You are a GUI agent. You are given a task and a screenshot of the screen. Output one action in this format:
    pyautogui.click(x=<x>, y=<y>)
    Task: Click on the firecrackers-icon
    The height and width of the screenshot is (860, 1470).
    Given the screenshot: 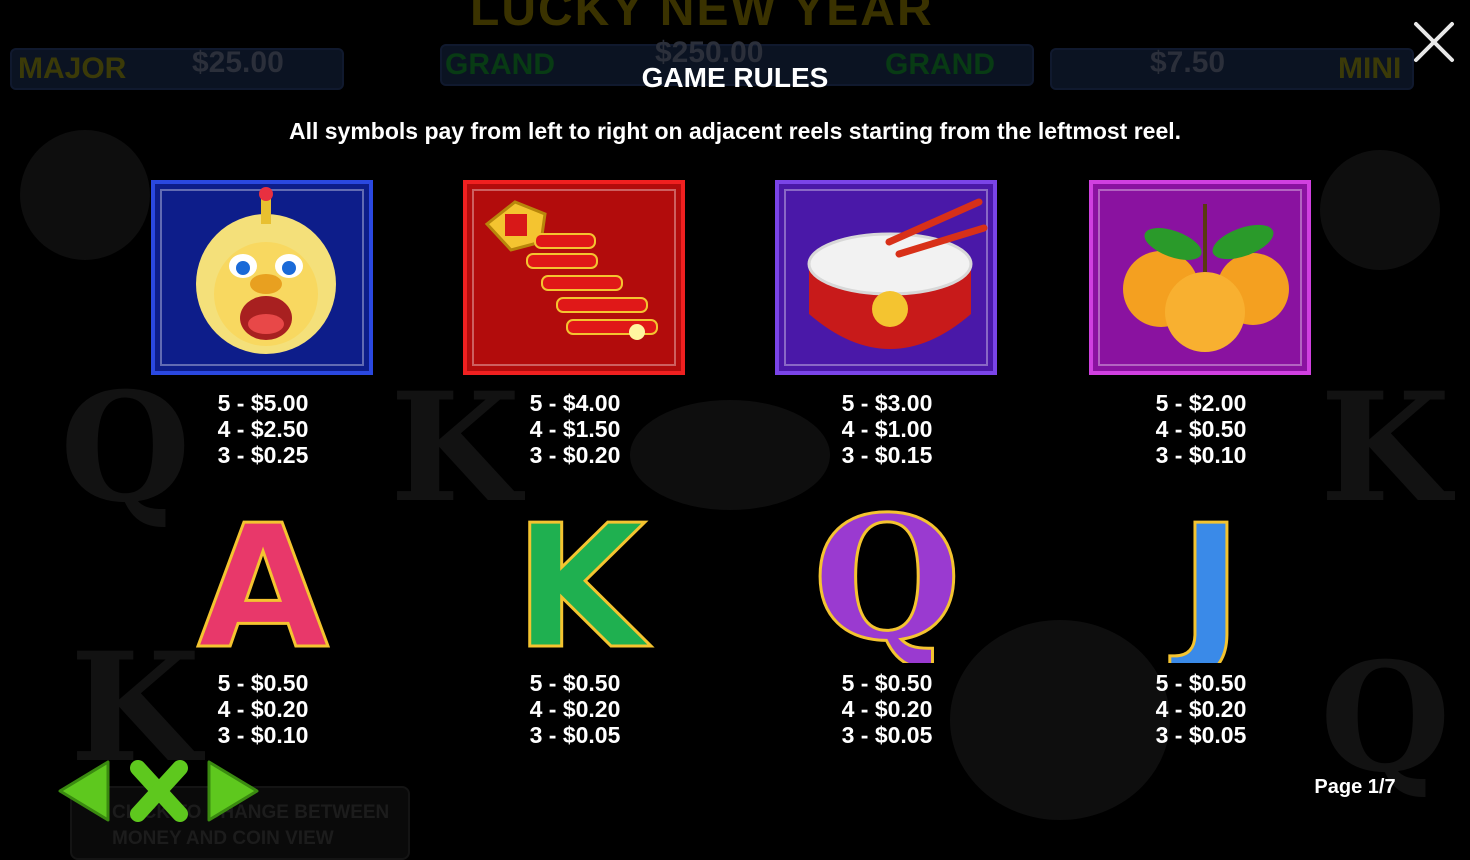 What is the action you would take?
    pyautogui.click(x=571, y=270)
    